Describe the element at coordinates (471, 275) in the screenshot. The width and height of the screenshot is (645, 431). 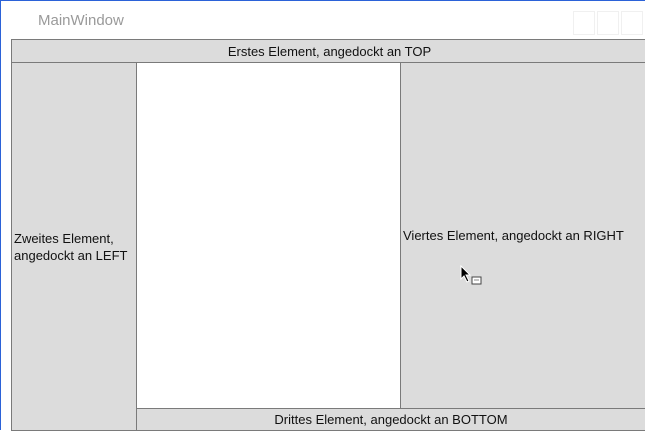
I see `mouse-cursor-icon` at that location.